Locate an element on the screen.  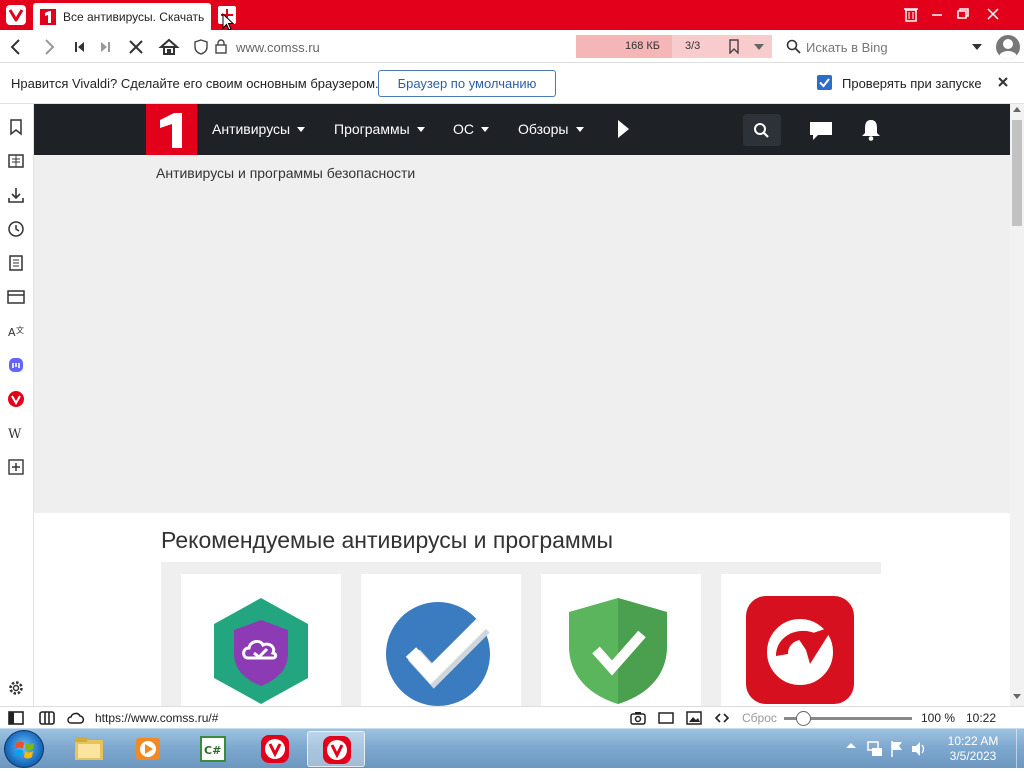
stop-loading-button is located at coordinates (136, 47).